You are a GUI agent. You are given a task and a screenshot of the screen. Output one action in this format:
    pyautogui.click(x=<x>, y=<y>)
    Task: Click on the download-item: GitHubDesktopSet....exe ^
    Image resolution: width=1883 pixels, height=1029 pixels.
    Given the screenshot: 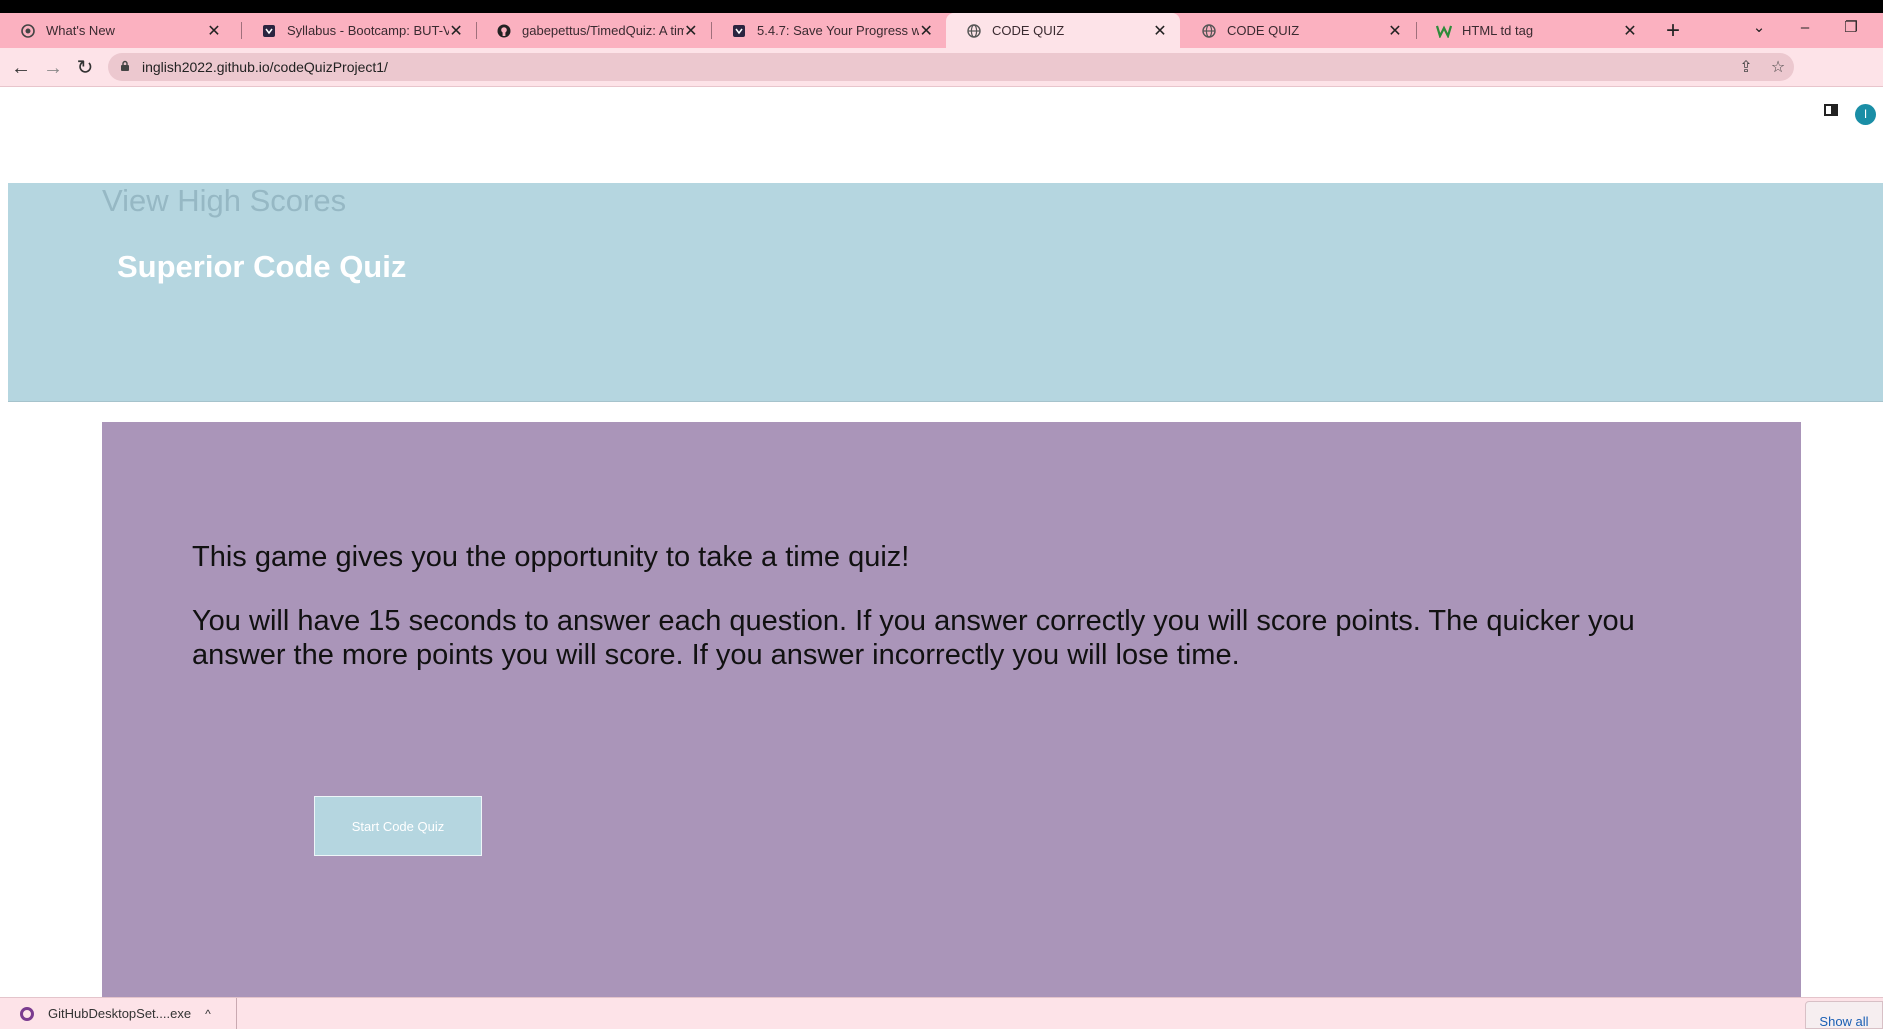 What is the action you would take?
    pyautogui.click(x=118, y=1013)
    